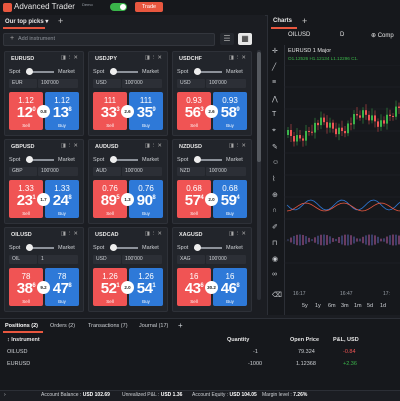 The image size is (400, 401). I want to click on measure-icon: ⌖, so click(274, 131).